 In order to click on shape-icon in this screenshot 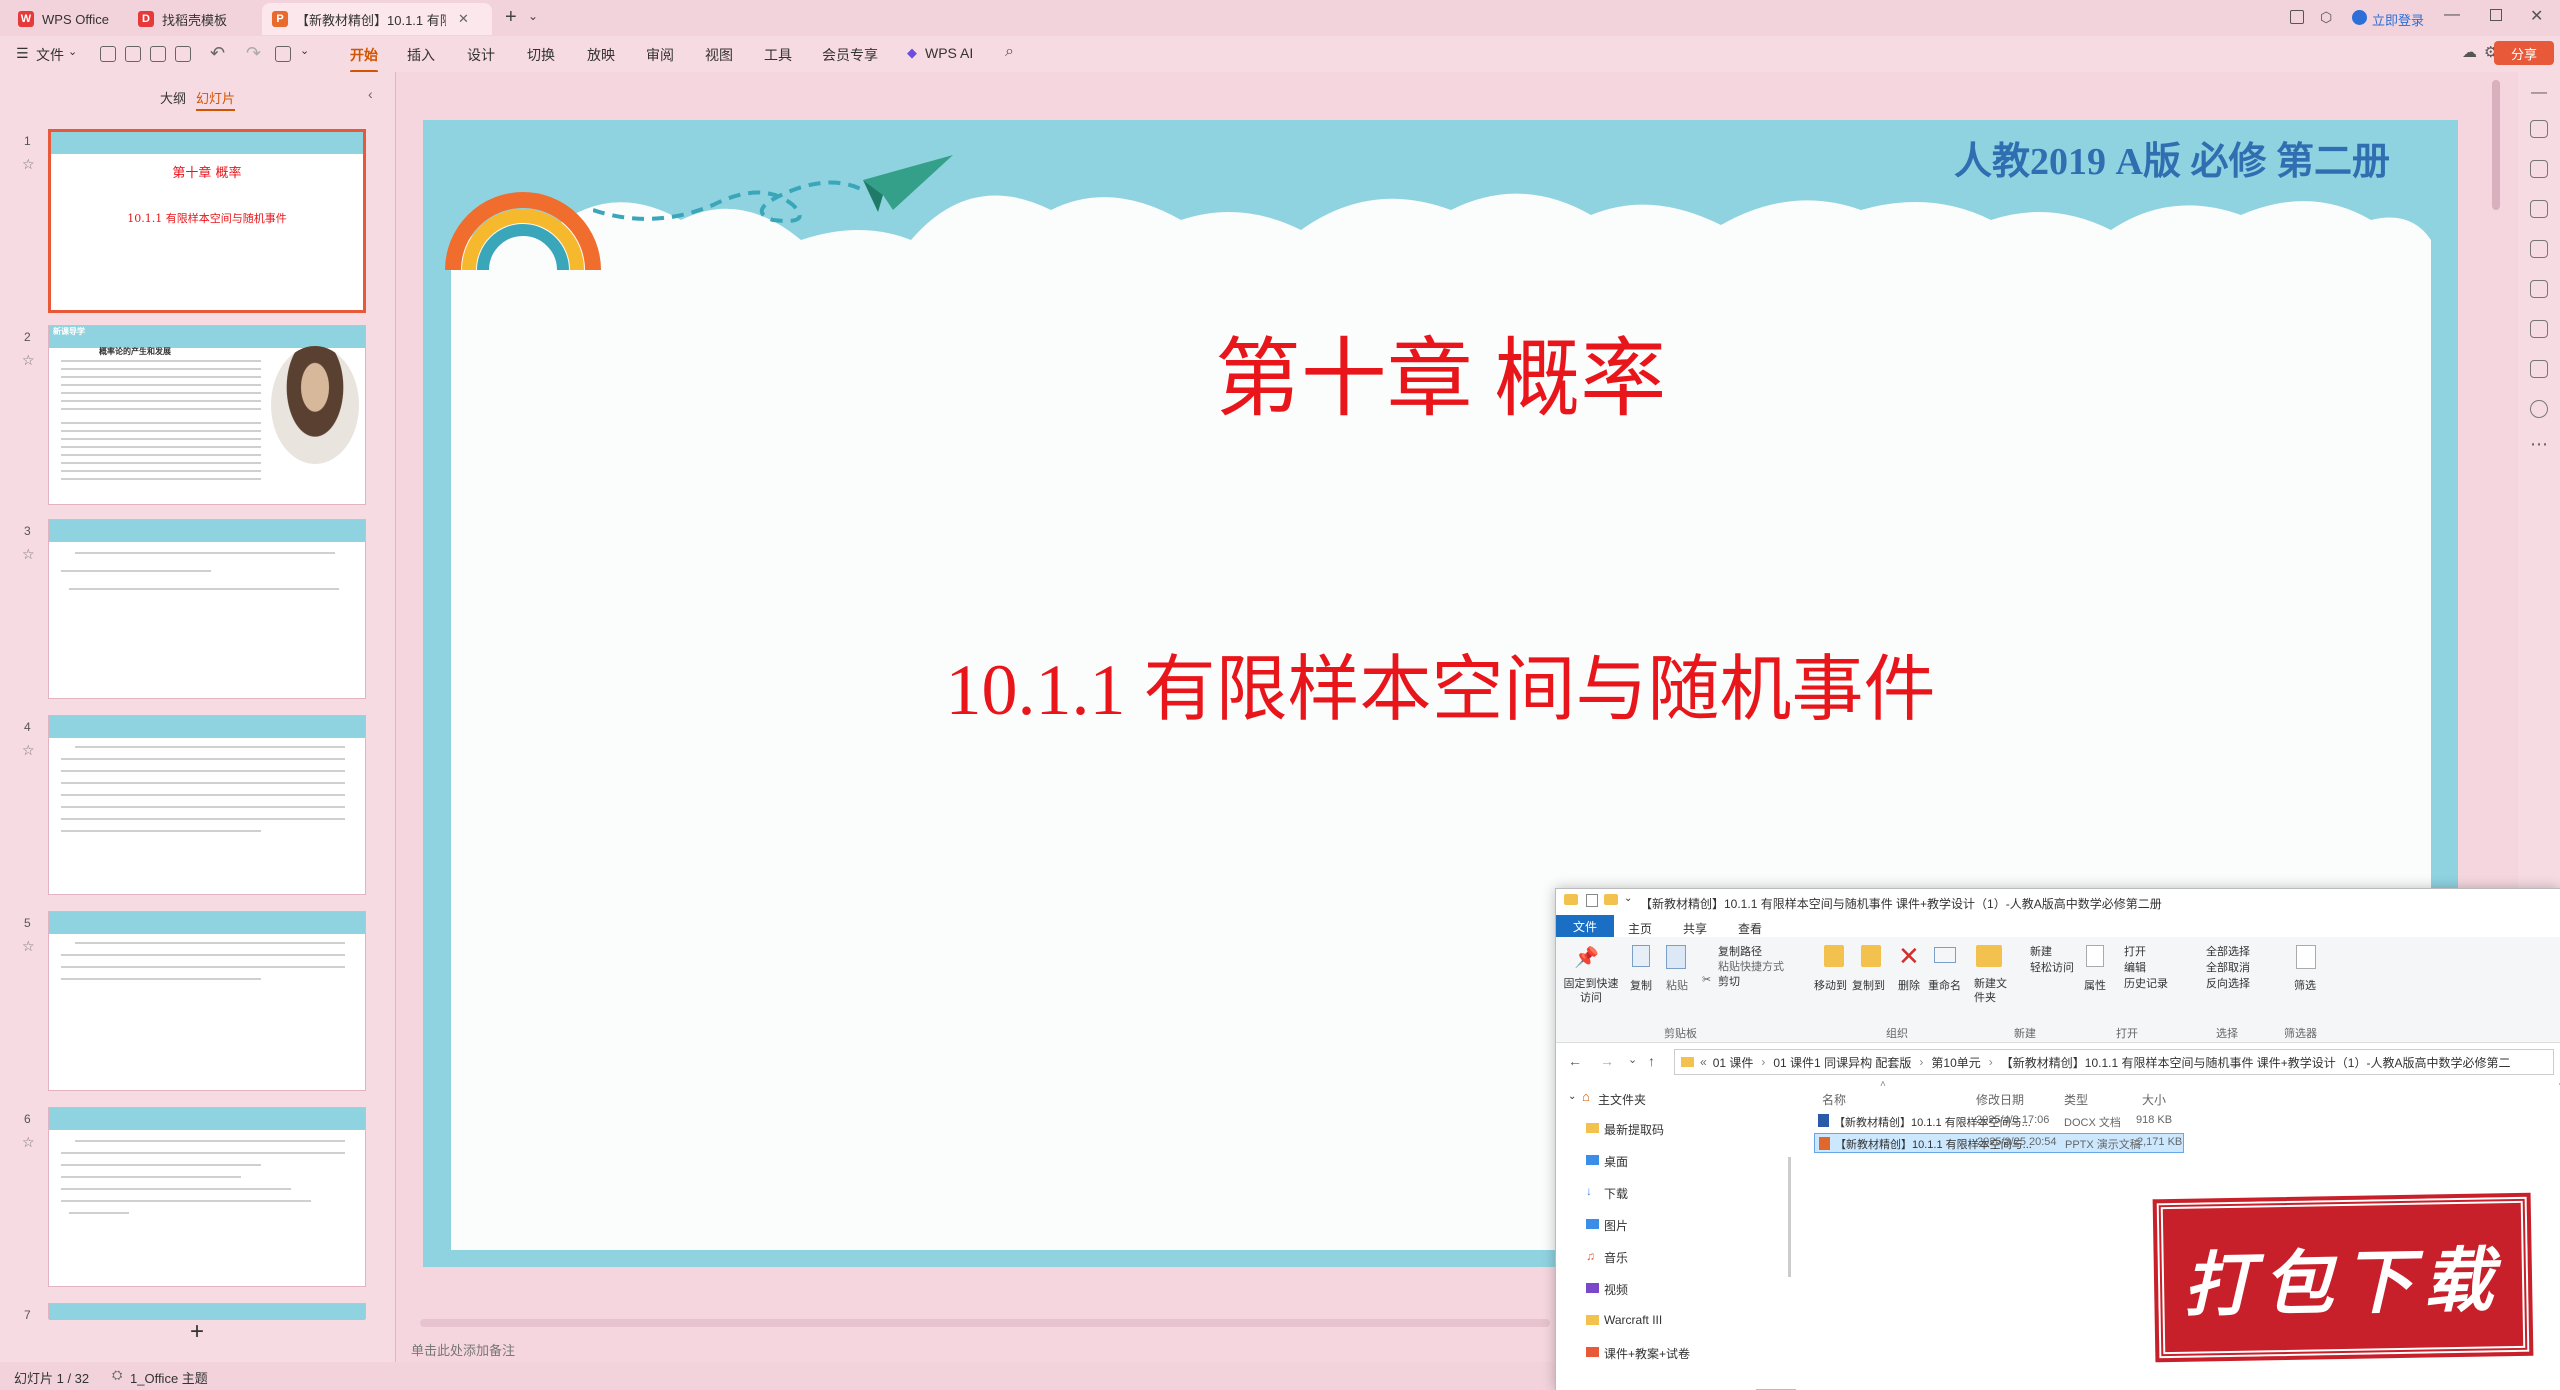, I will do `click(2539, 289)`.